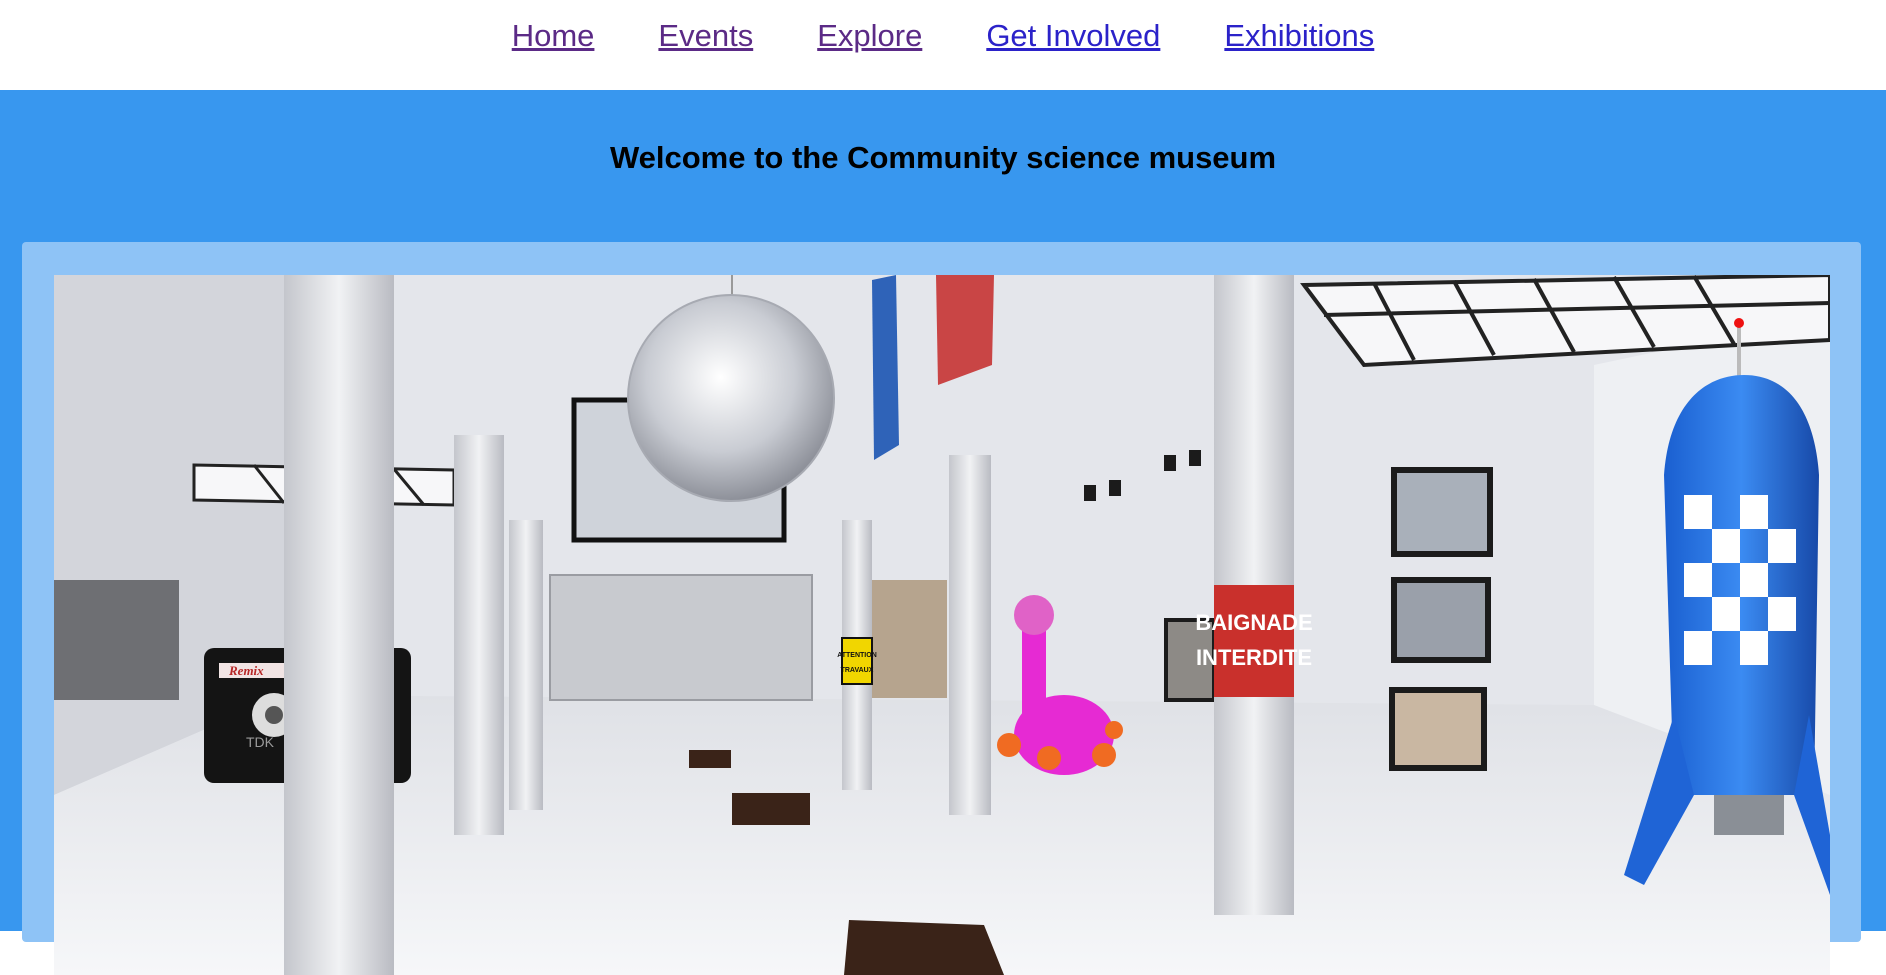  Describe the element at coordinates (1254, 657) in the screenshot. I see `red-sign-line2: INTERDITE` at that location.